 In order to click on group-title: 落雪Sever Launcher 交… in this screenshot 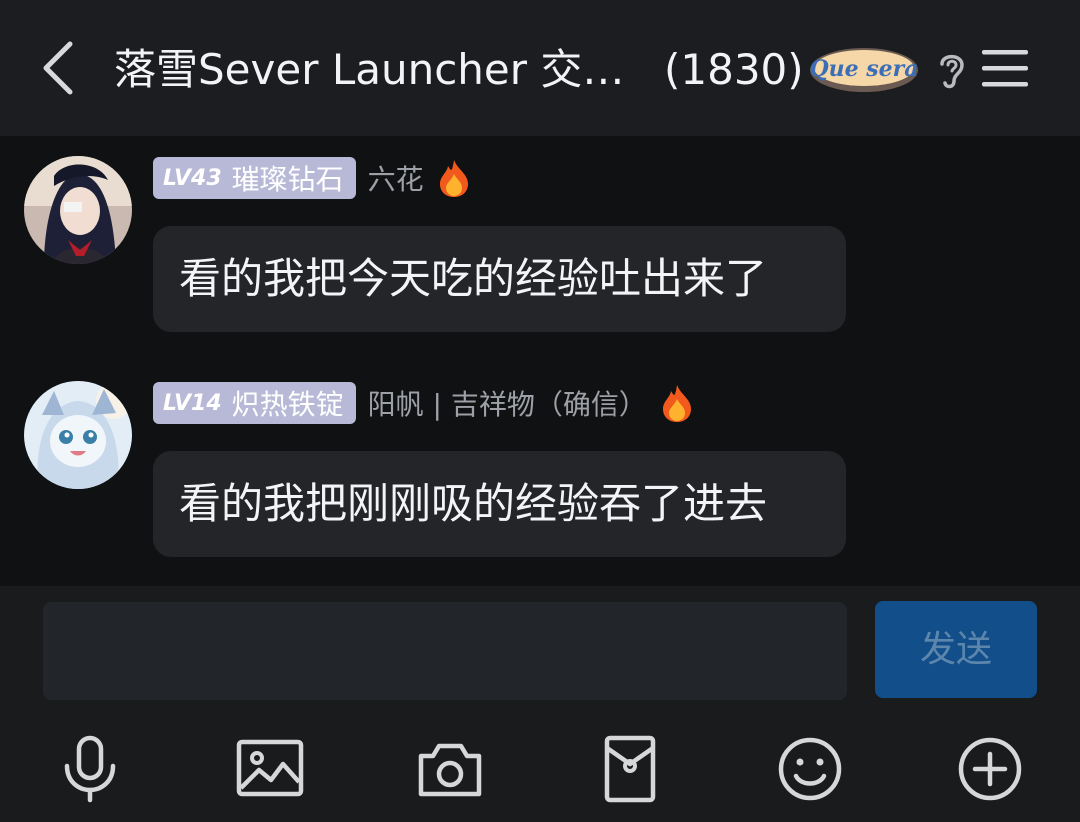, I will do `click(374, 70)`.